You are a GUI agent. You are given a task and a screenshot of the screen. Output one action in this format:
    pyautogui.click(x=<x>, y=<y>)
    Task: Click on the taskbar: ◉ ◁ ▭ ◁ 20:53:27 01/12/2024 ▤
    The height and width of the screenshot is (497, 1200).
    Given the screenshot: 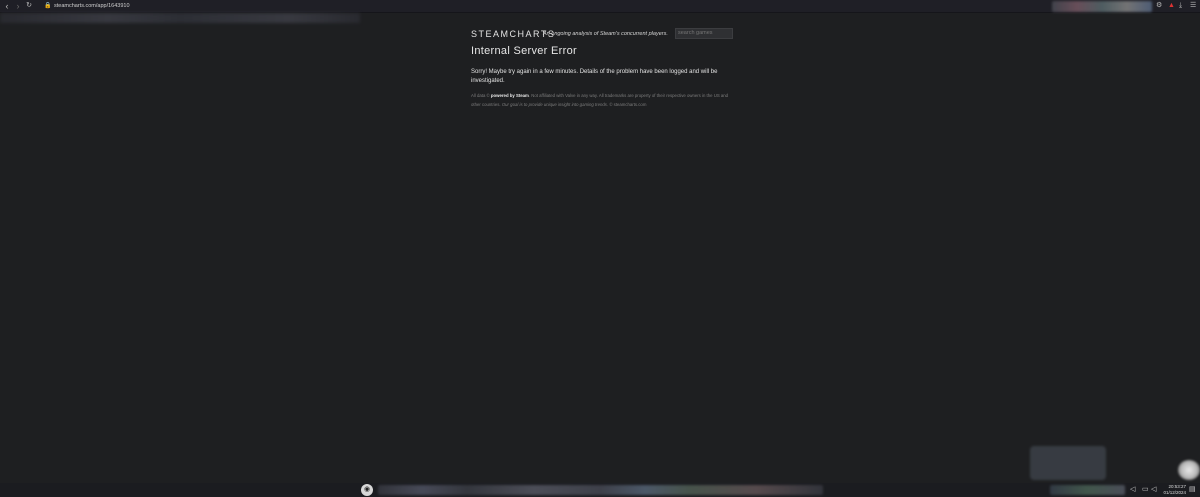 What is the action you would take?
    pyautogui.click(x=600, y=490)
    